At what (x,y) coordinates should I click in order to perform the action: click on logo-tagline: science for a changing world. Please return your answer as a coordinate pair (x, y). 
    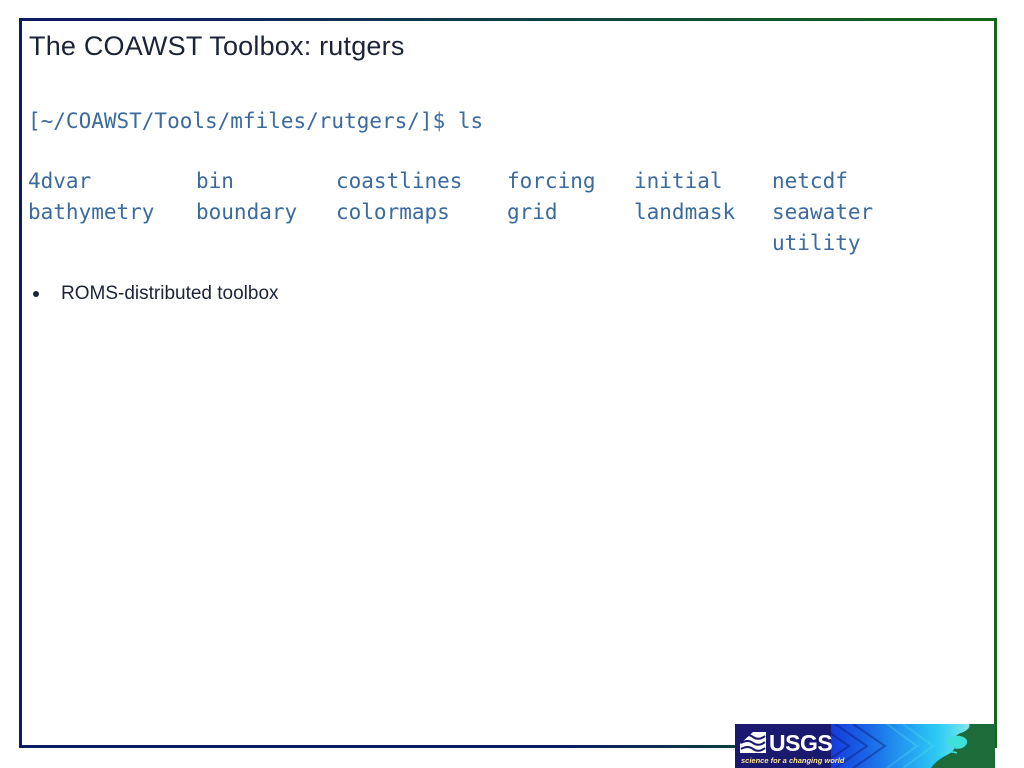
    Looking at the image, I should click on (793, 760).